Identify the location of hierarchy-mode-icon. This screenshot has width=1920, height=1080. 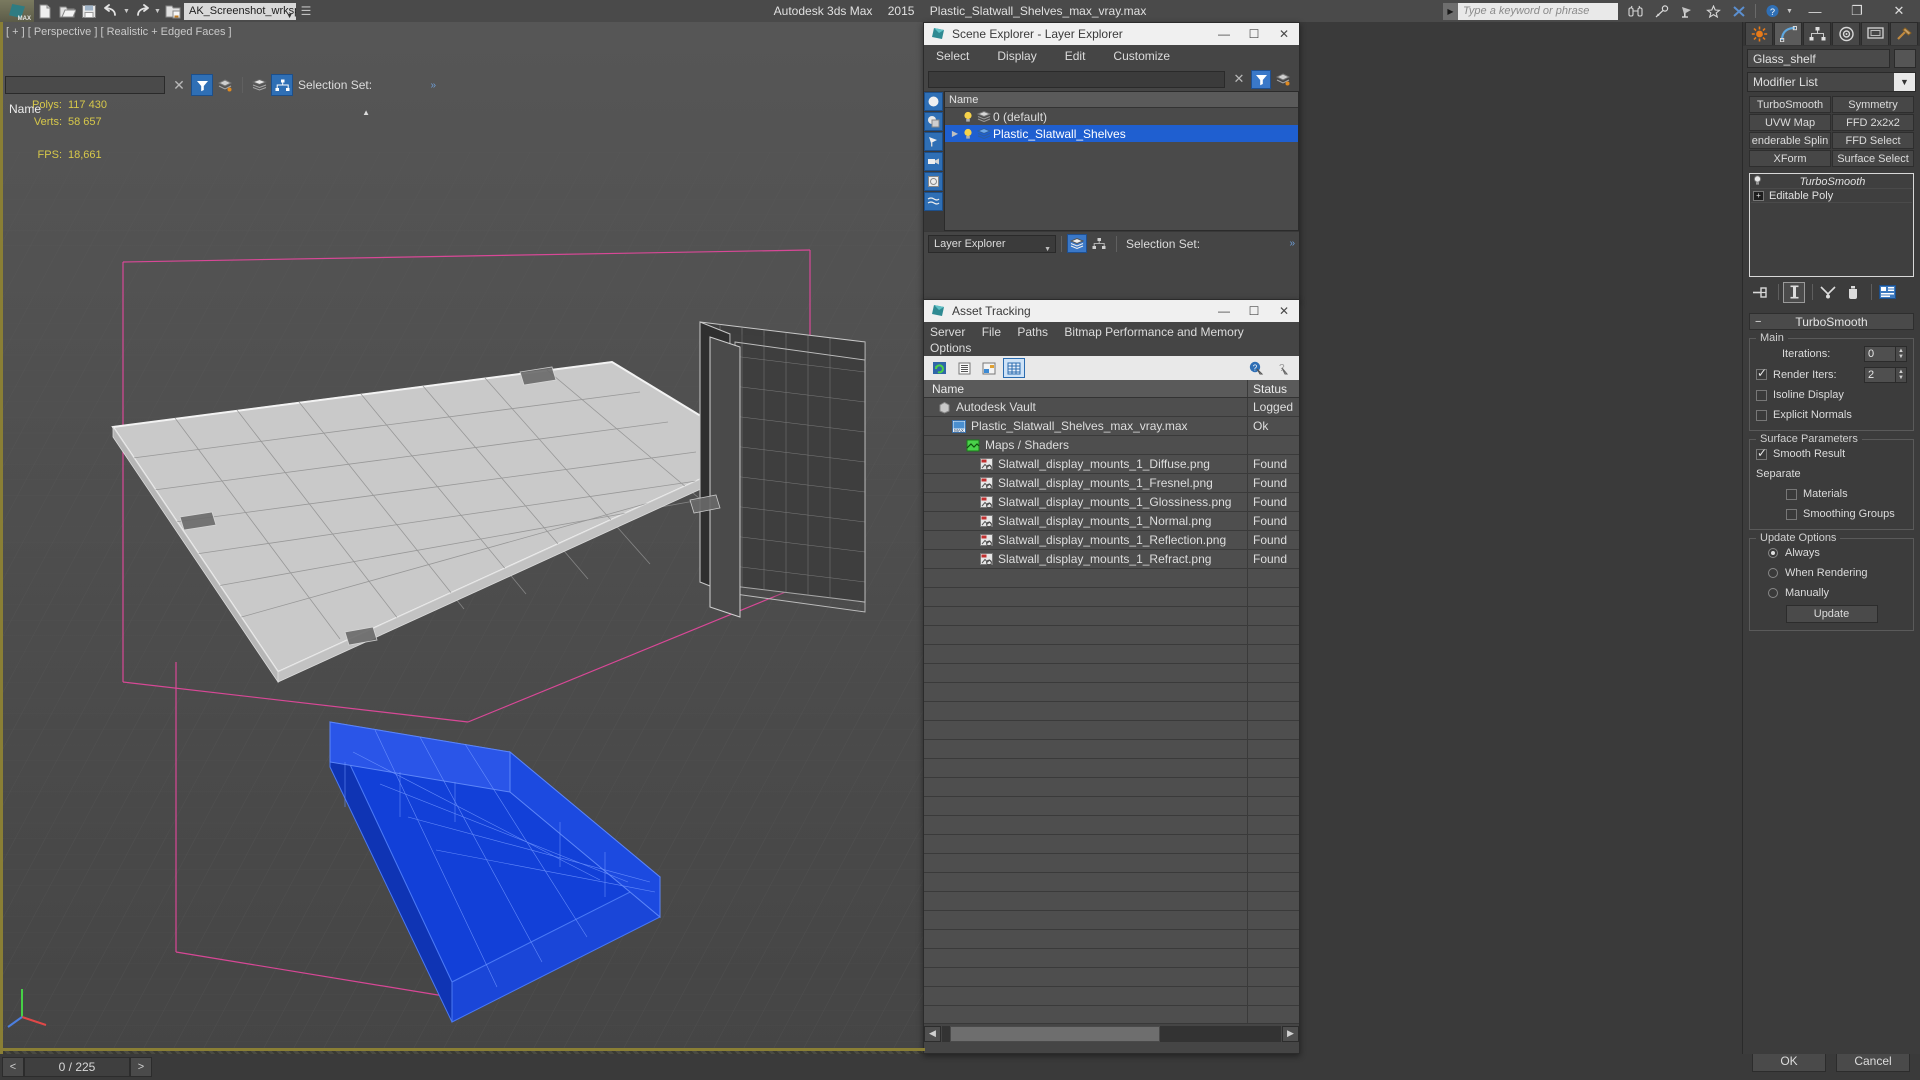
(1099, 243).